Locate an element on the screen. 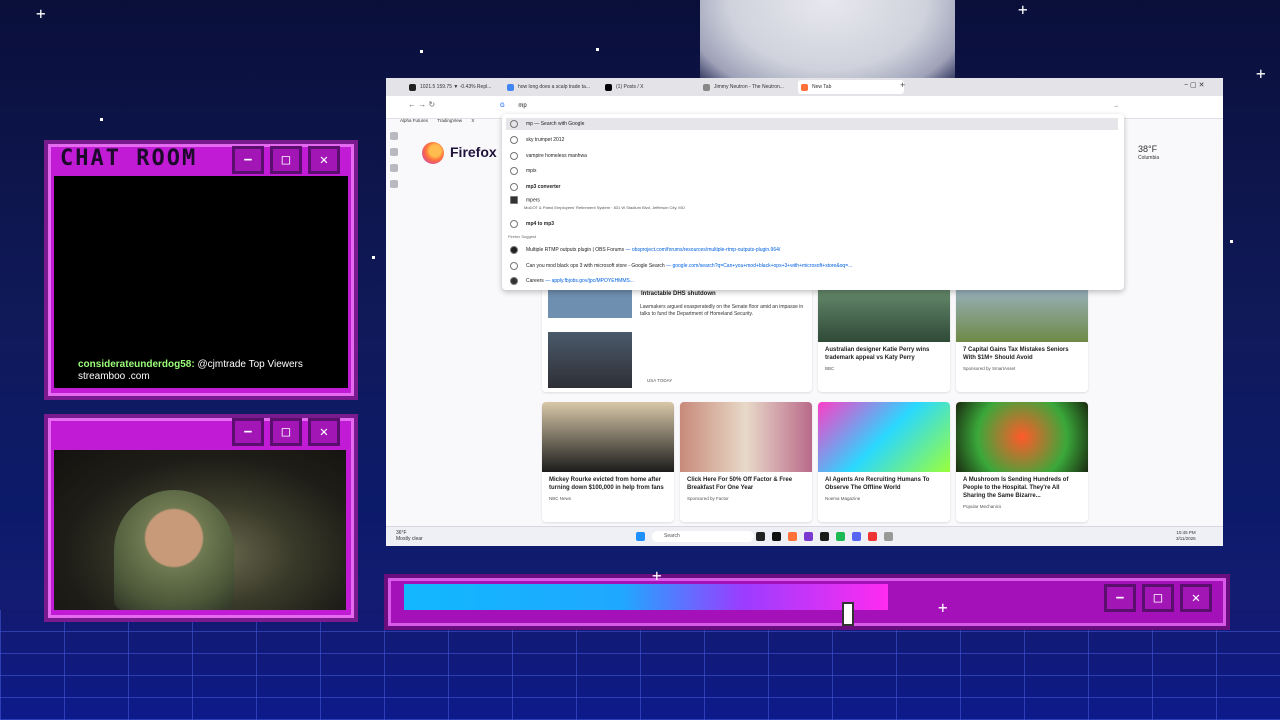  nav-buttons: ← → ↻ is located at coordinates (421, 104).